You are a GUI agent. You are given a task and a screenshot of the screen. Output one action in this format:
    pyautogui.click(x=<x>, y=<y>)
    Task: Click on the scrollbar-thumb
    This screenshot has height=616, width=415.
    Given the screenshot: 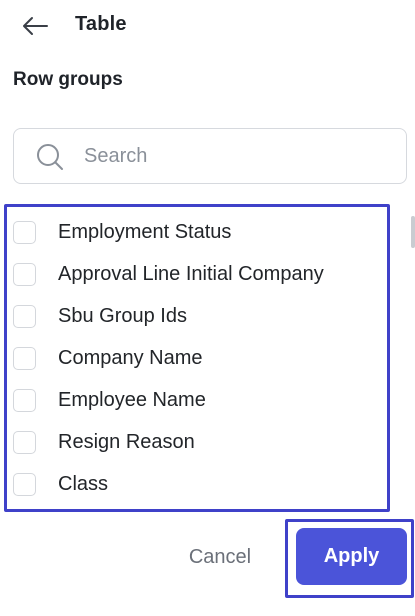 What is the action you would take?
    pyautogui.click(x=413, y=232)
    